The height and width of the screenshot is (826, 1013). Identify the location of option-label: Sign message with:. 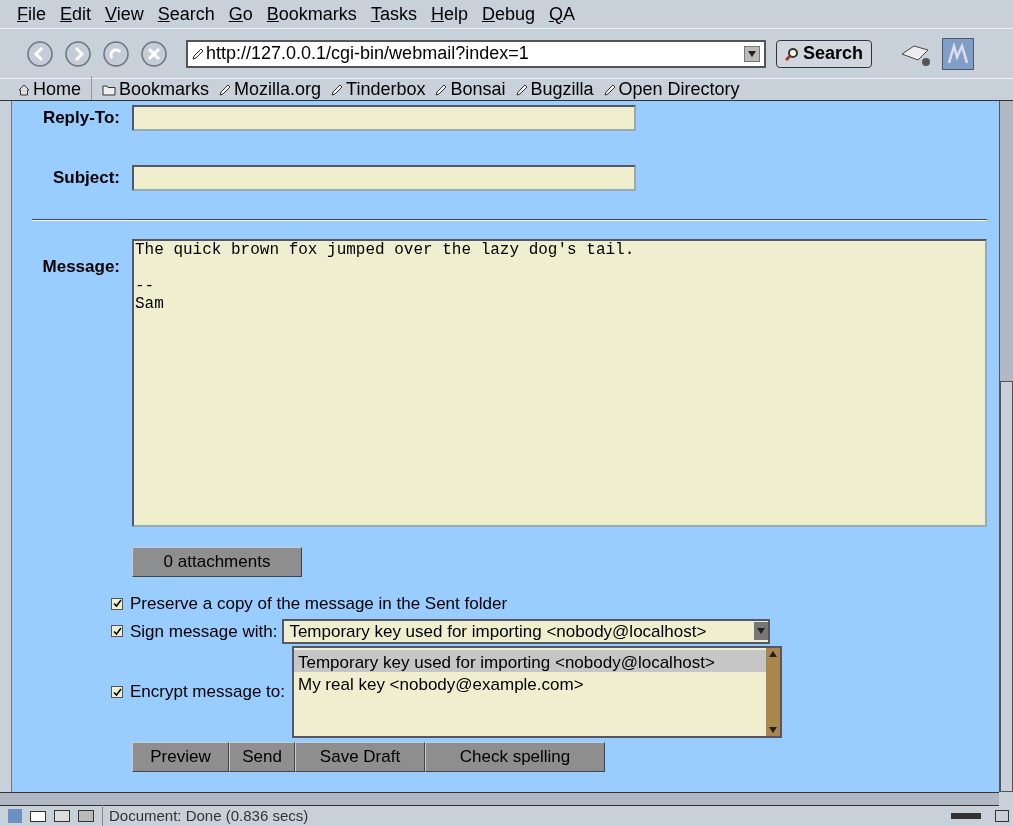
(204, 631).